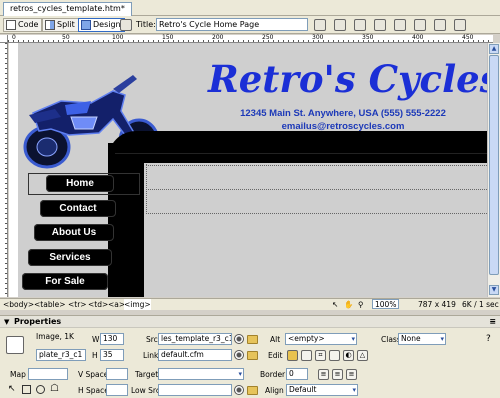  What do you see at coordinates (361, 304) in the screenshot?
I see `zoom-tool-icon: ⚲` at bounding box center [361, 304].